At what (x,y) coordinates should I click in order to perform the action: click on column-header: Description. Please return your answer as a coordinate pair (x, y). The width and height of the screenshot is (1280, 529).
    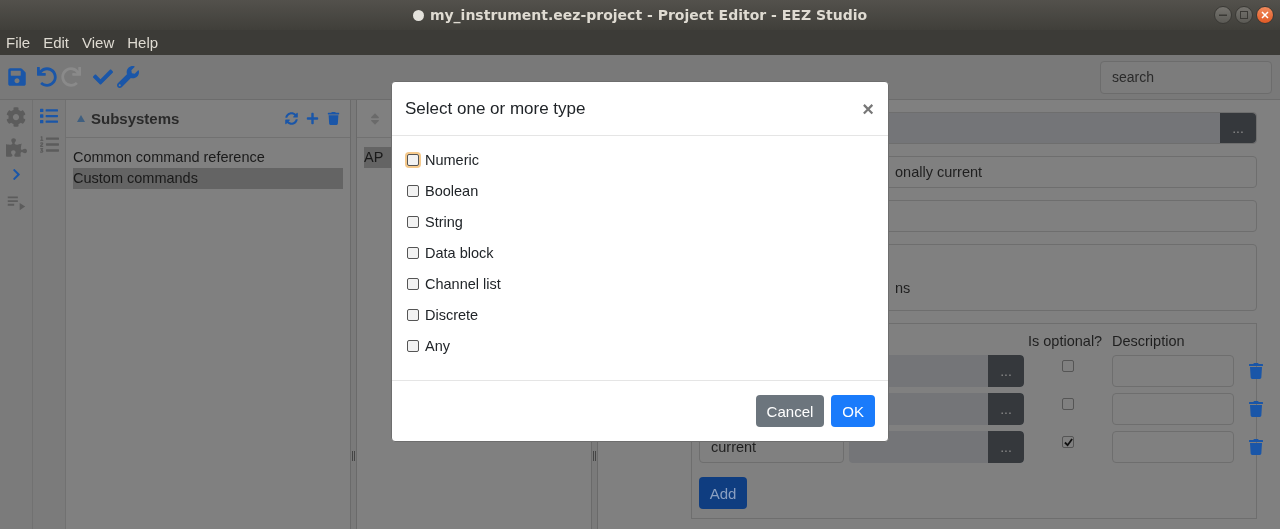
    Looking at the image, I should click on (1149, 340).